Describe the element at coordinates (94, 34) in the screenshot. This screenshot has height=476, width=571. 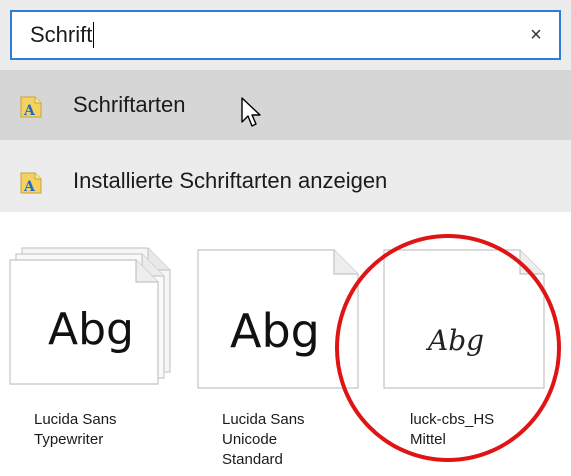
I see `text-caret` at that location.